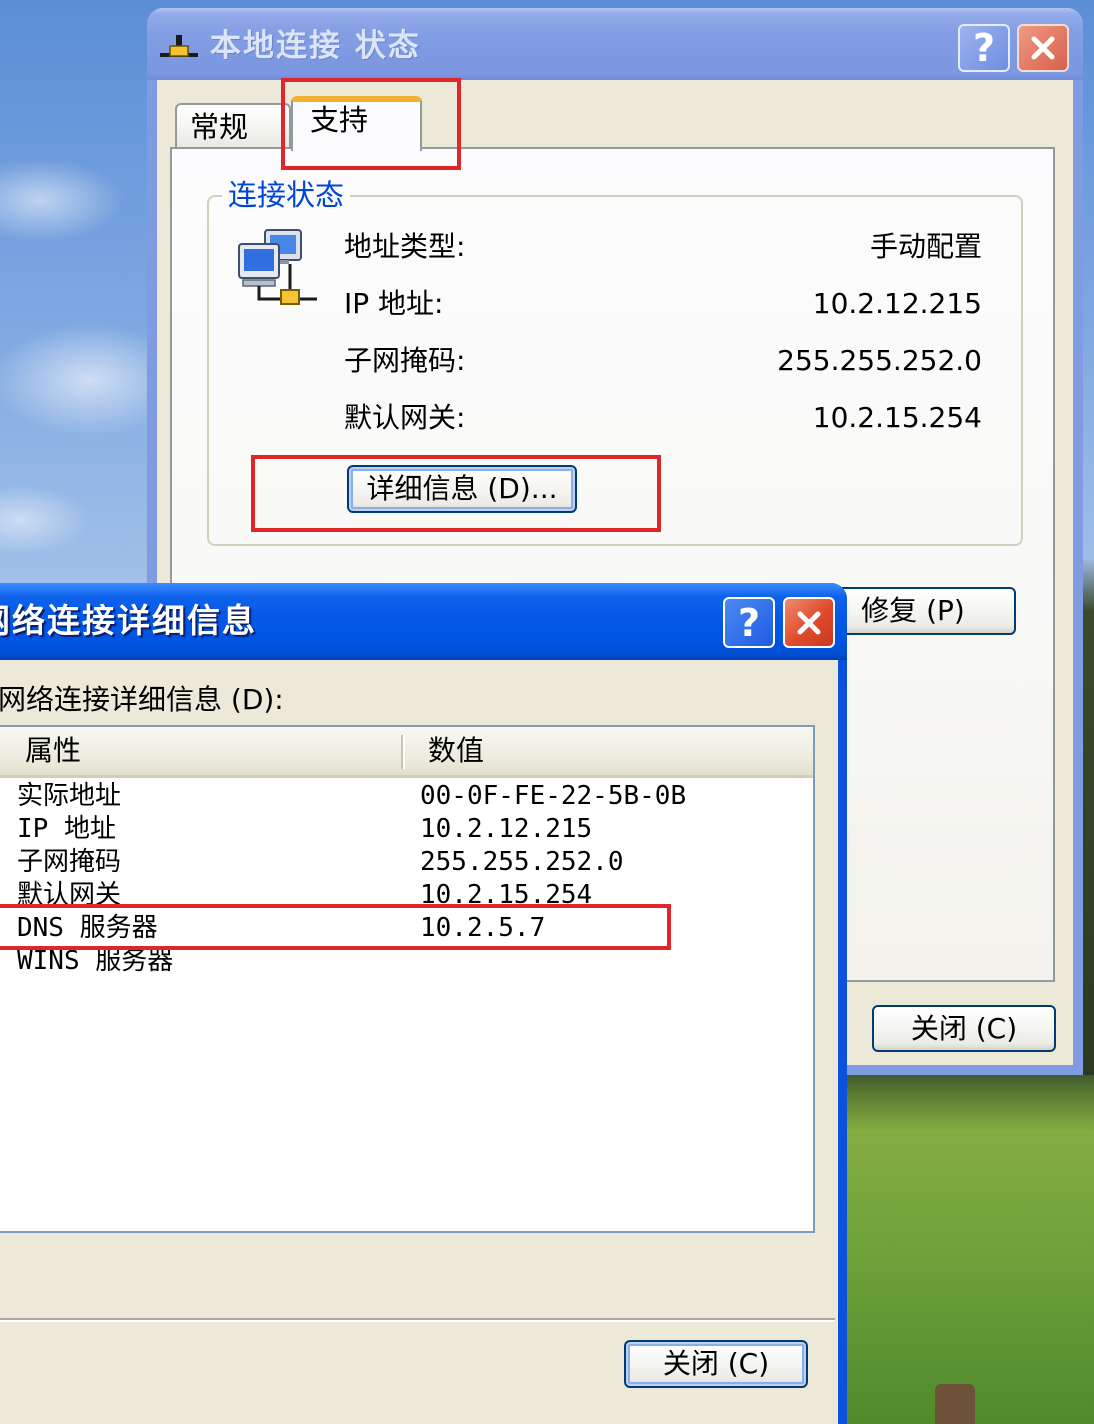 The height and width of the screenshot is (1424, 1094). What do you see at coordinates (53, 751) in the screenshot?
I see `column-header-property: 属性` at bounding box center [53, 751].